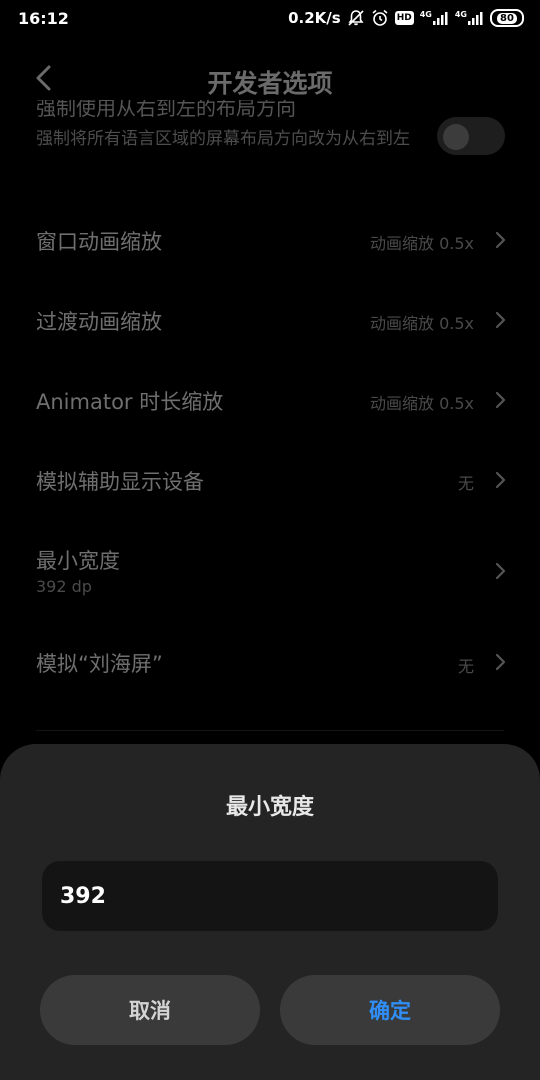 The width and height of the screenshot is (540, 1080). Describe the element at coordinates (120, 481) in the screenshot. I see `secondary-display-label: 模拟辅助显示设备` at that location.